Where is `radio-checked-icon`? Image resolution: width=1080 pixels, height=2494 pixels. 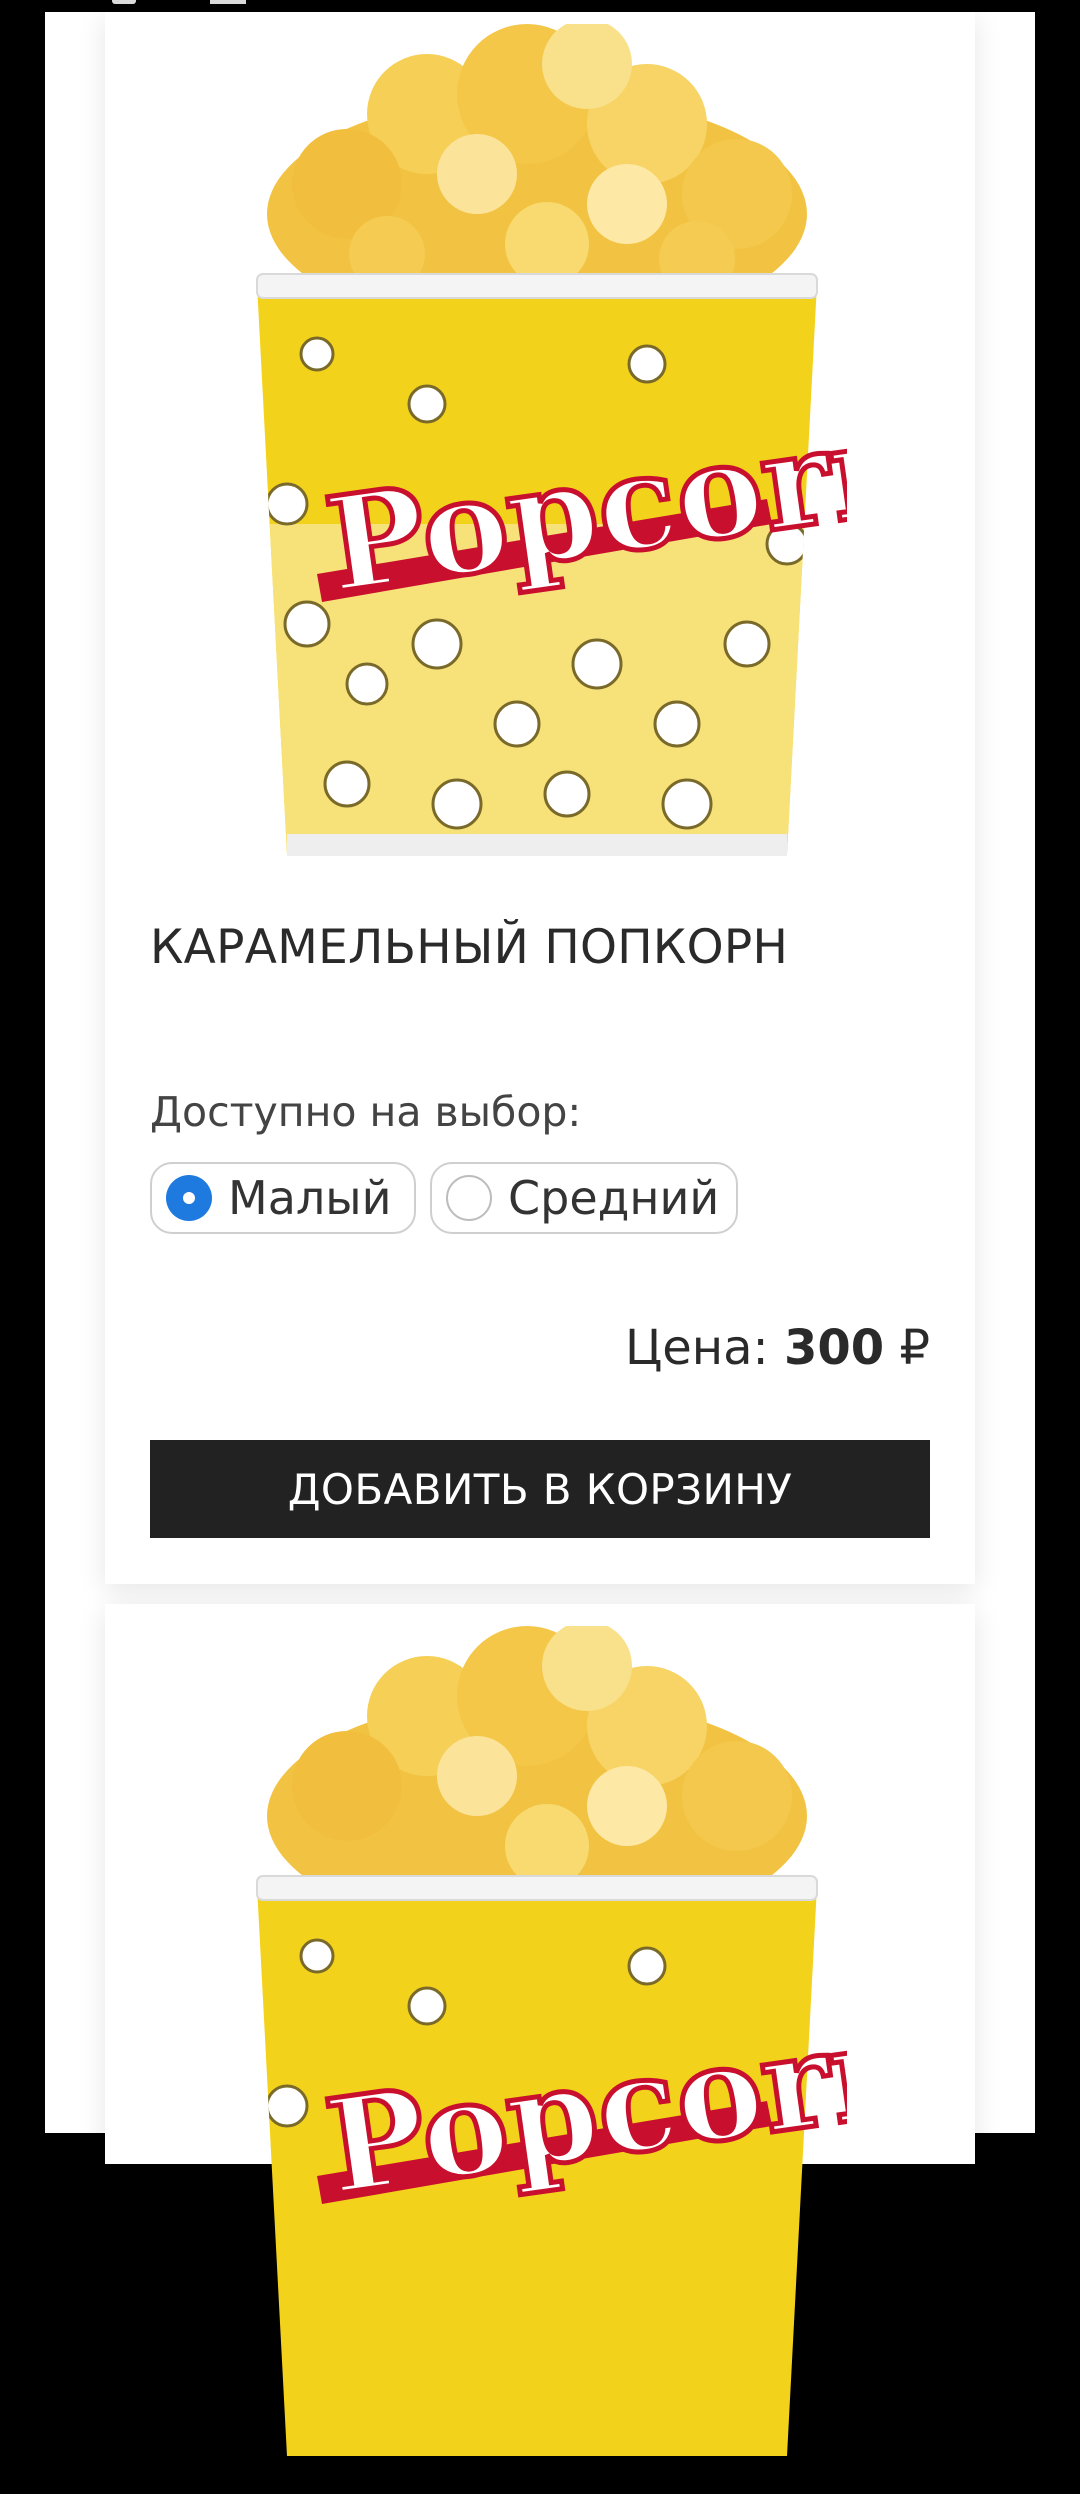
radio-checked-icon is located at coordinates (189, 1198).